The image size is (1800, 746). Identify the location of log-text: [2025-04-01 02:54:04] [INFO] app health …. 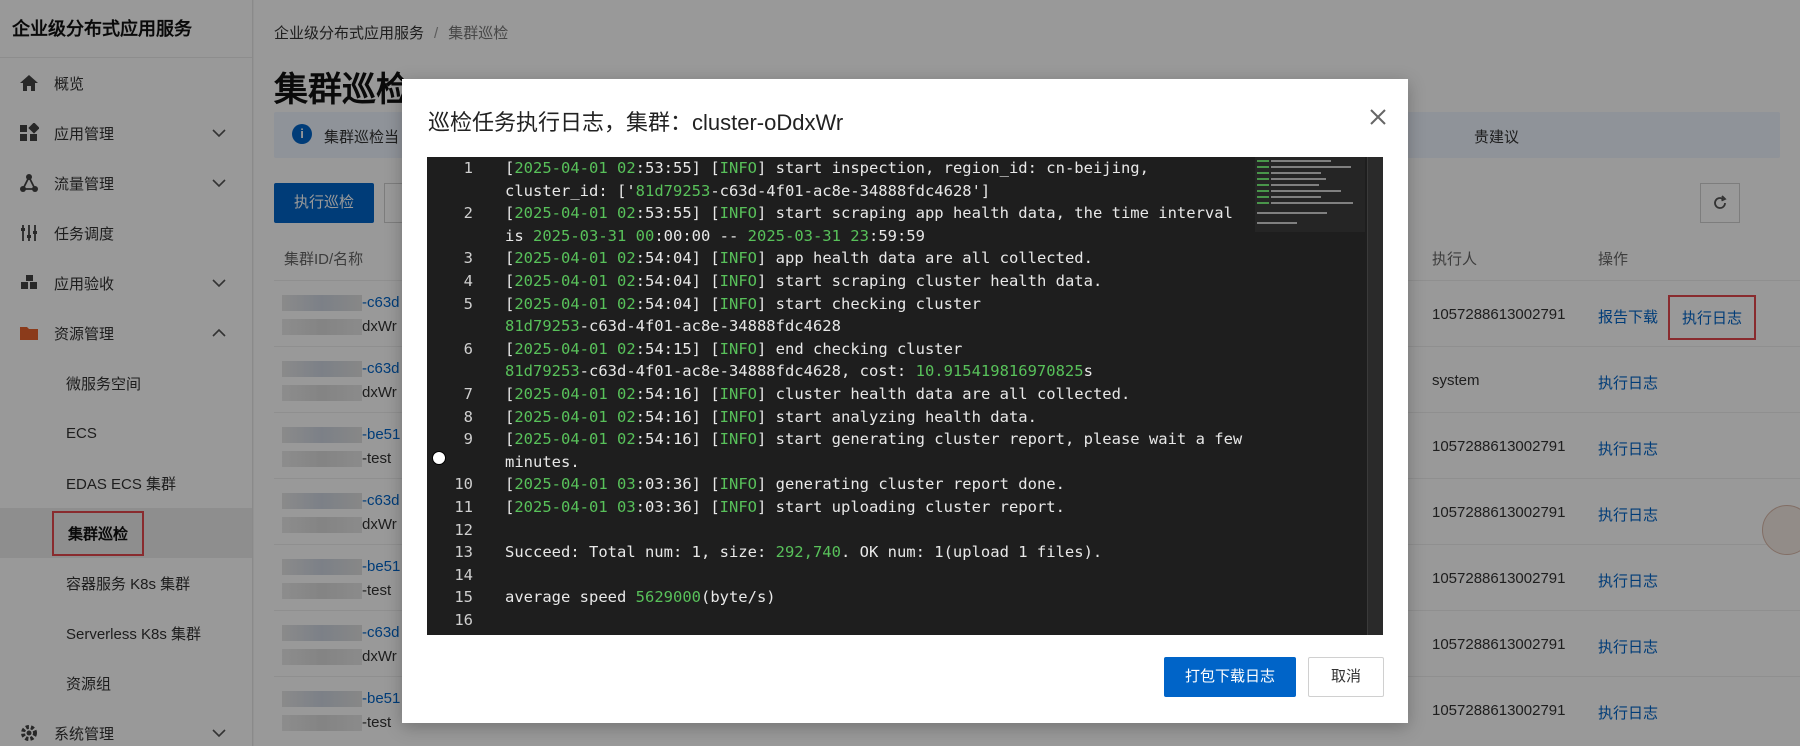
(799, 258).